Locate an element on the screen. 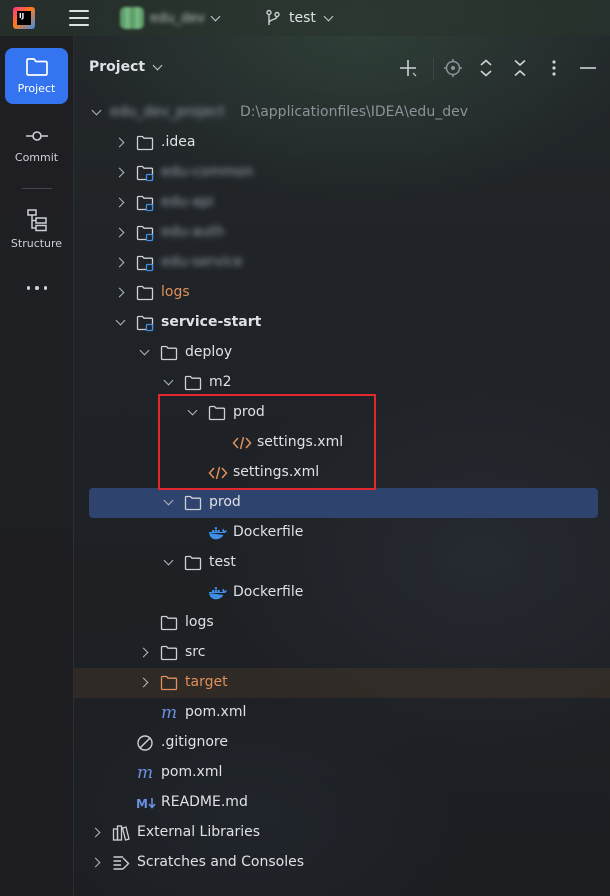 This screenshot has width=610, height=896. highlight-annotation-box is located at coordinates (267, 442).